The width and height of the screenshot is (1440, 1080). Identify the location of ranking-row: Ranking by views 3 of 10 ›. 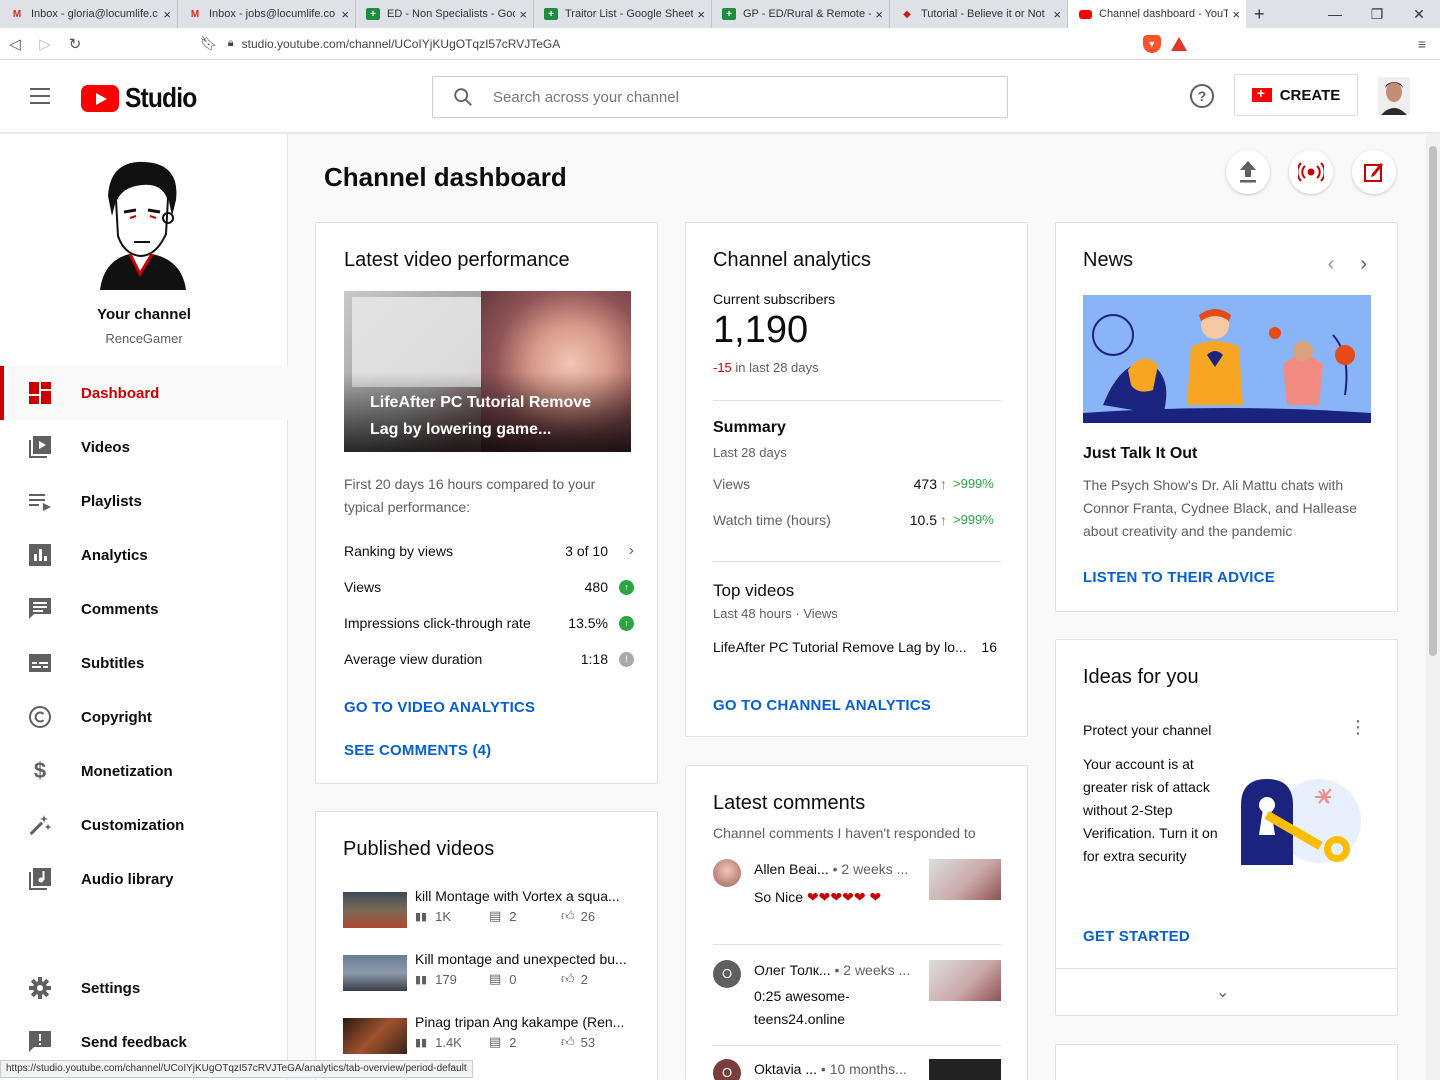
(489, 551).